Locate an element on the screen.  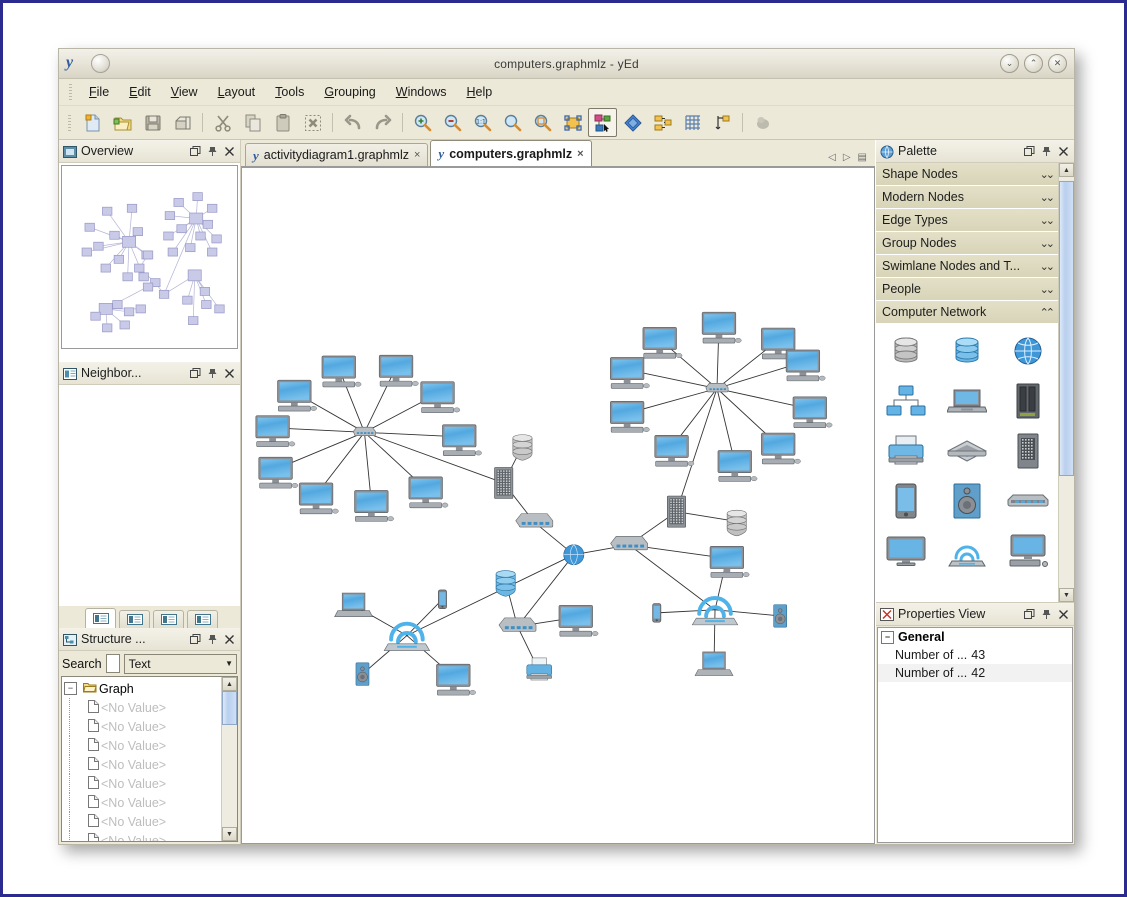
palette-section-modern-nodes: Modern Nodes ⌄⌄ is located at coordinates (967, 197).